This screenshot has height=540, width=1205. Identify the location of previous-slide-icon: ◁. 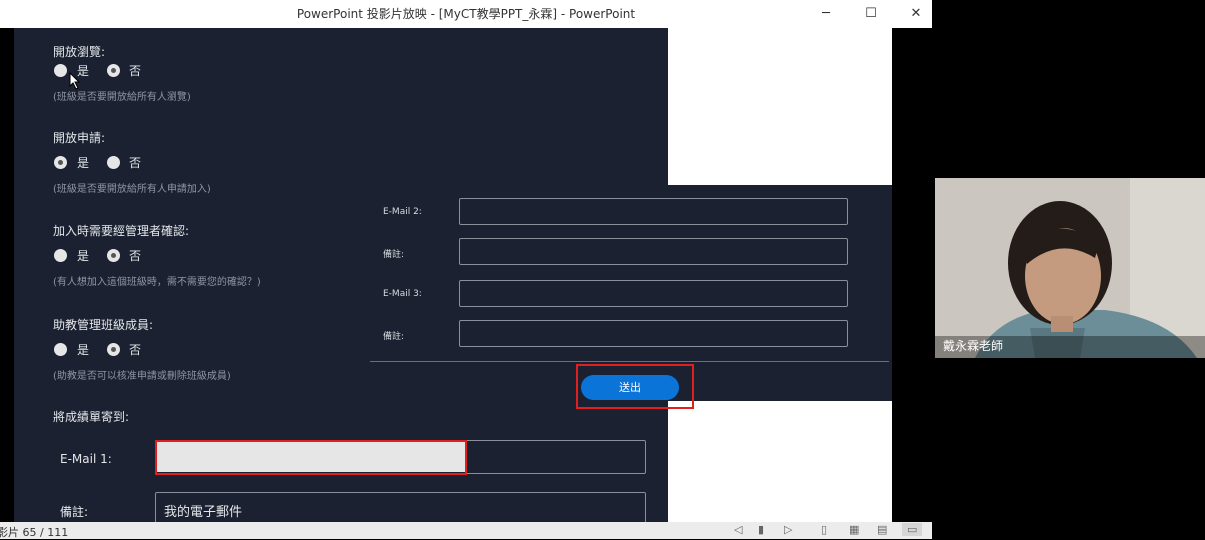
(738, 529).